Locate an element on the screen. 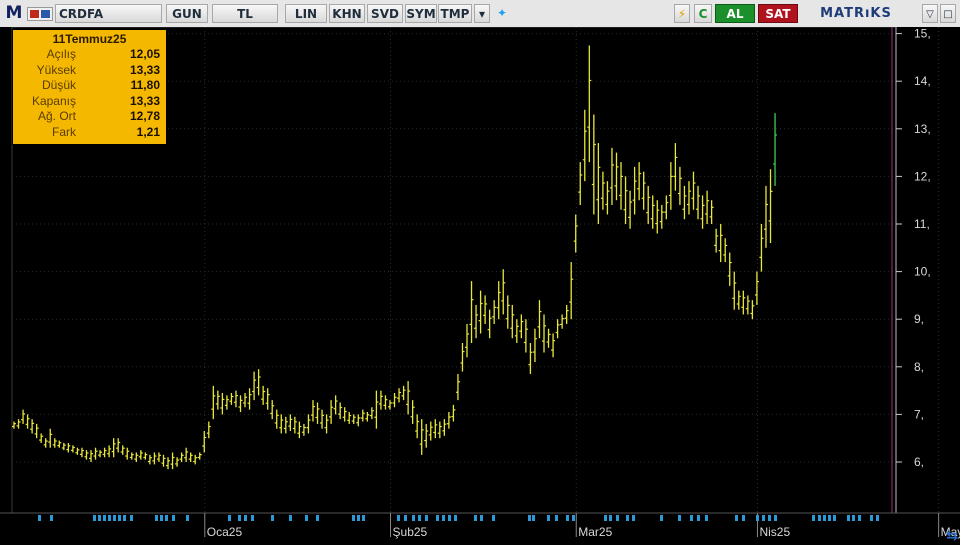 The height and width of the screenshot is (545, 960). info-date: 11Temmuz25 is located at coordinates (89, 39).